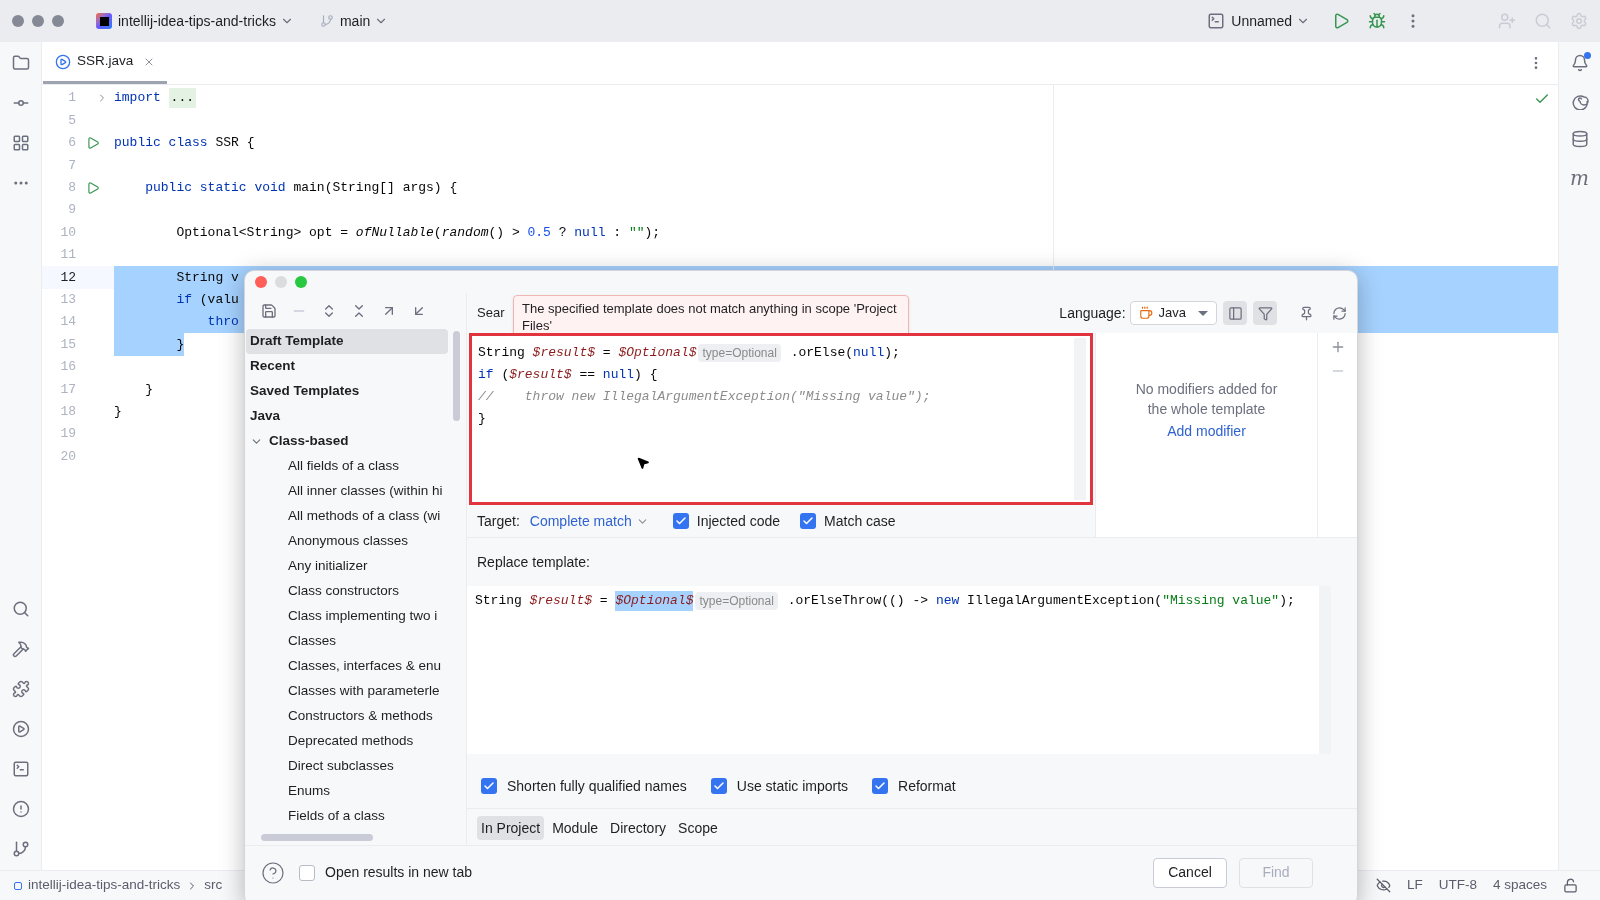  What do you see at coordinates (1339, 313) in the screenshot?
I see `refresh-icon` at bounding box center [1339, 313].